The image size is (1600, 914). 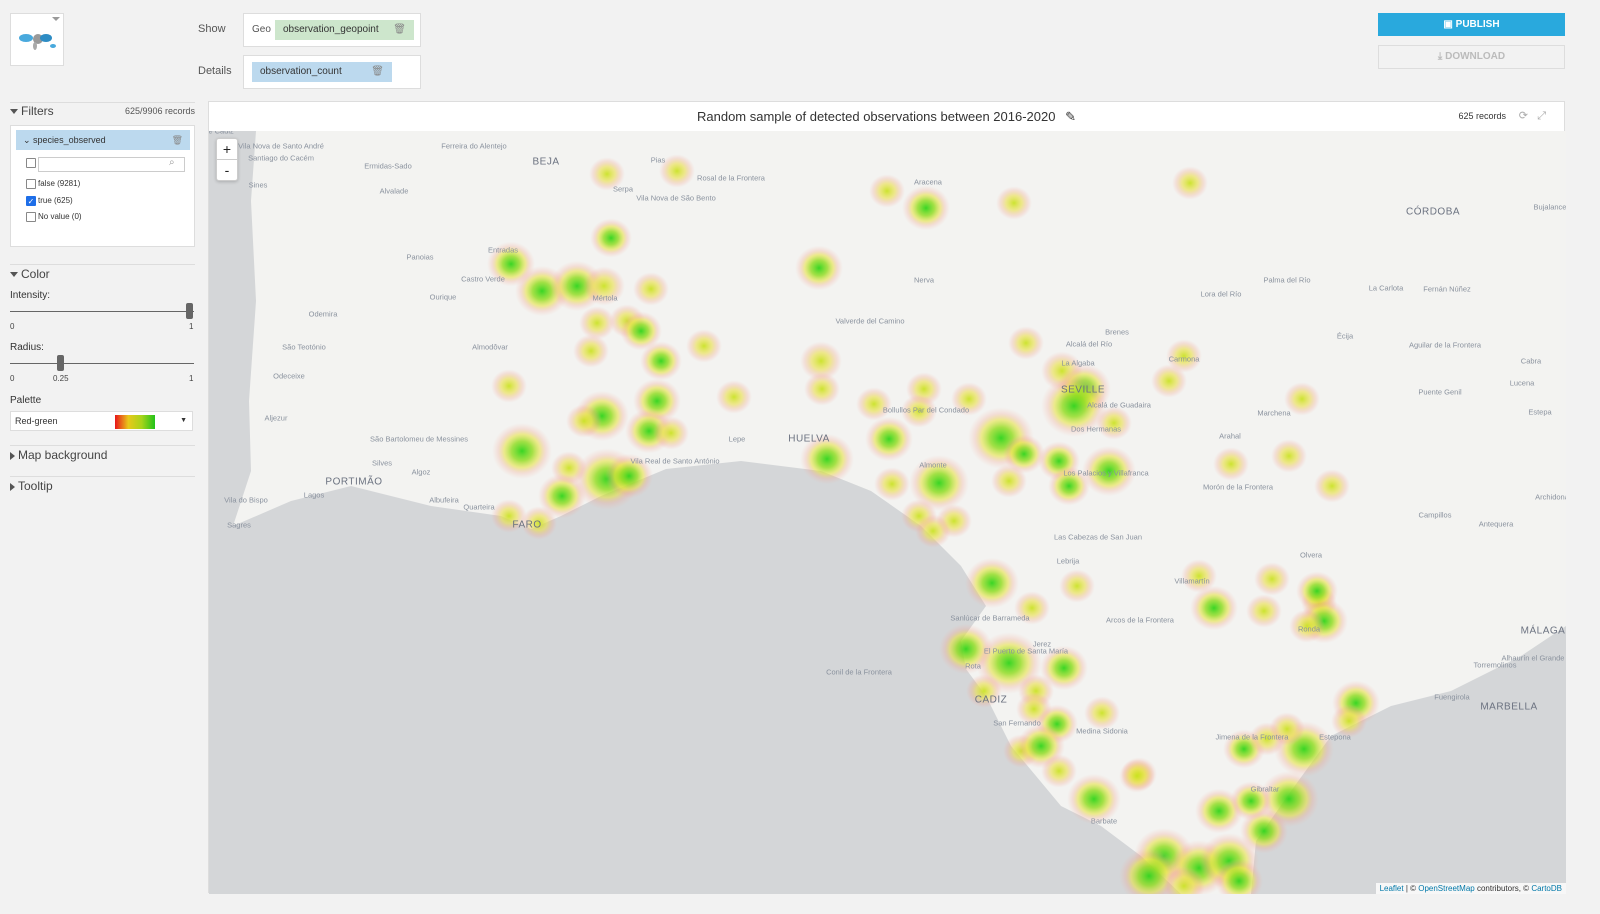 I want to click on place-label: Carmona, so click(x=1184, y=359).